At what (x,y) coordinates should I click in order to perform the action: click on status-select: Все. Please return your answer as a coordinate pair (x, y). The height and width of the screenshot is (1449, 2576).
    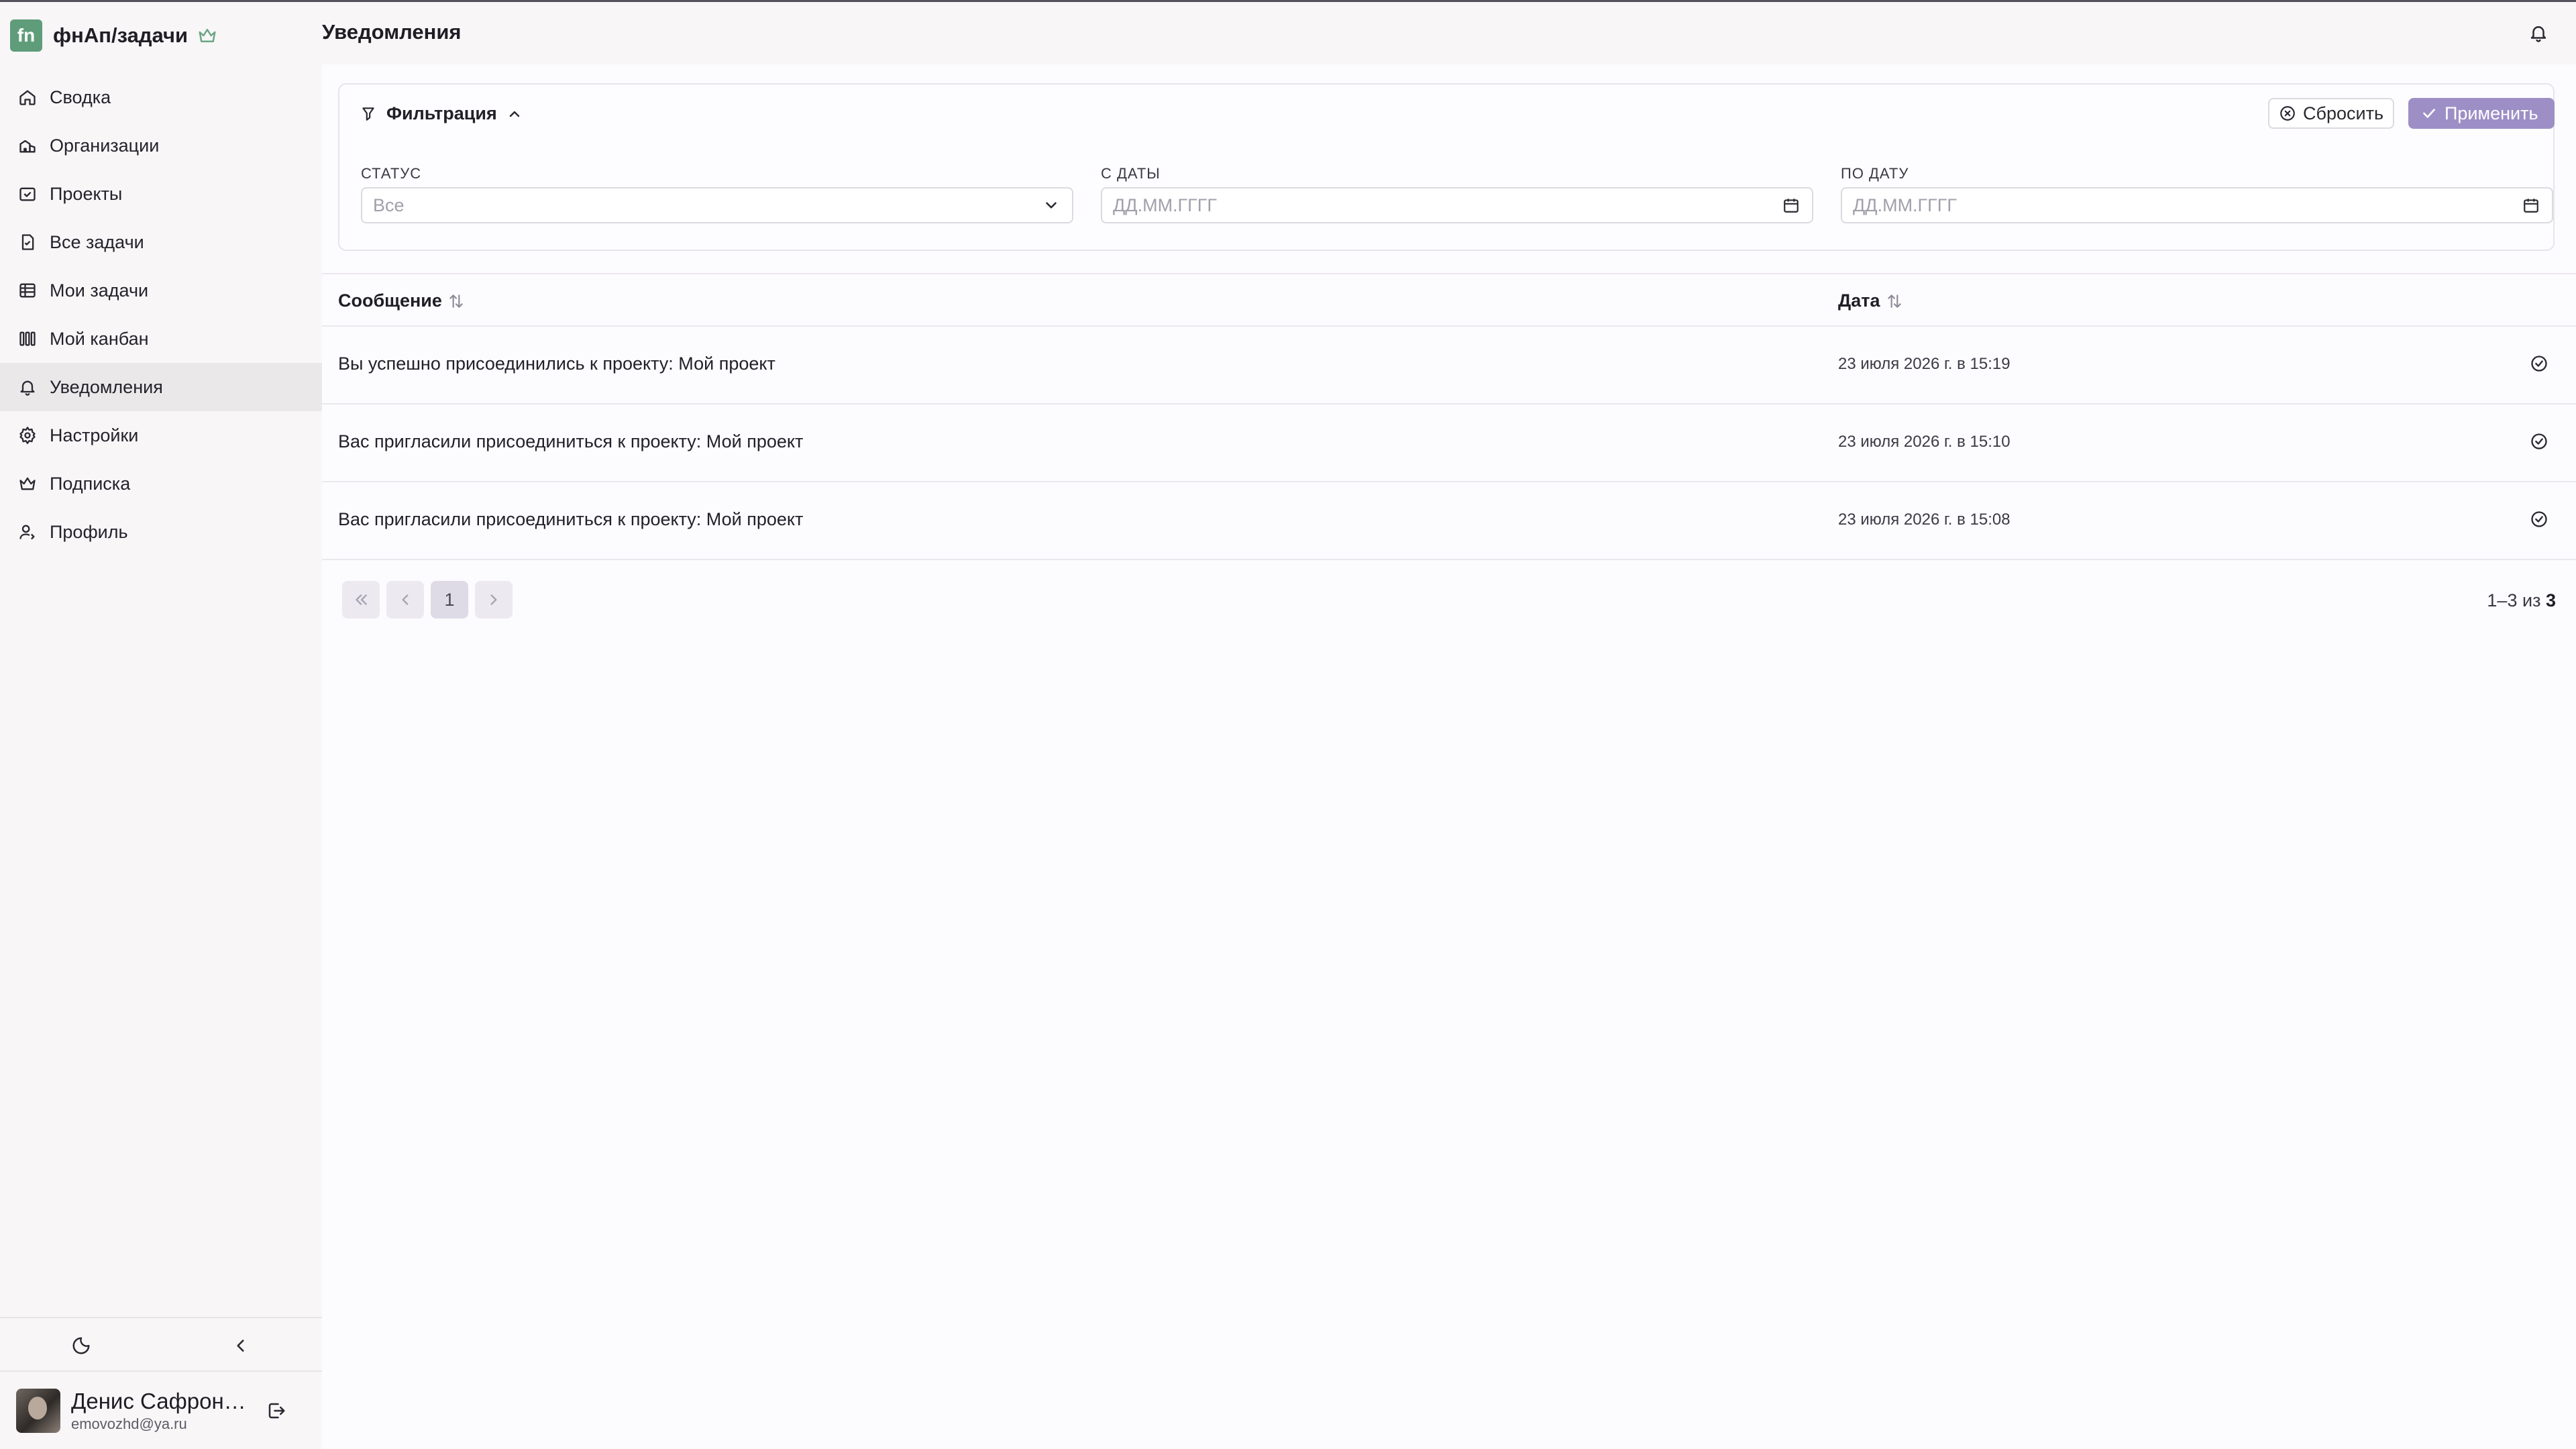
    Looking at the image, I should click on (717, 205).